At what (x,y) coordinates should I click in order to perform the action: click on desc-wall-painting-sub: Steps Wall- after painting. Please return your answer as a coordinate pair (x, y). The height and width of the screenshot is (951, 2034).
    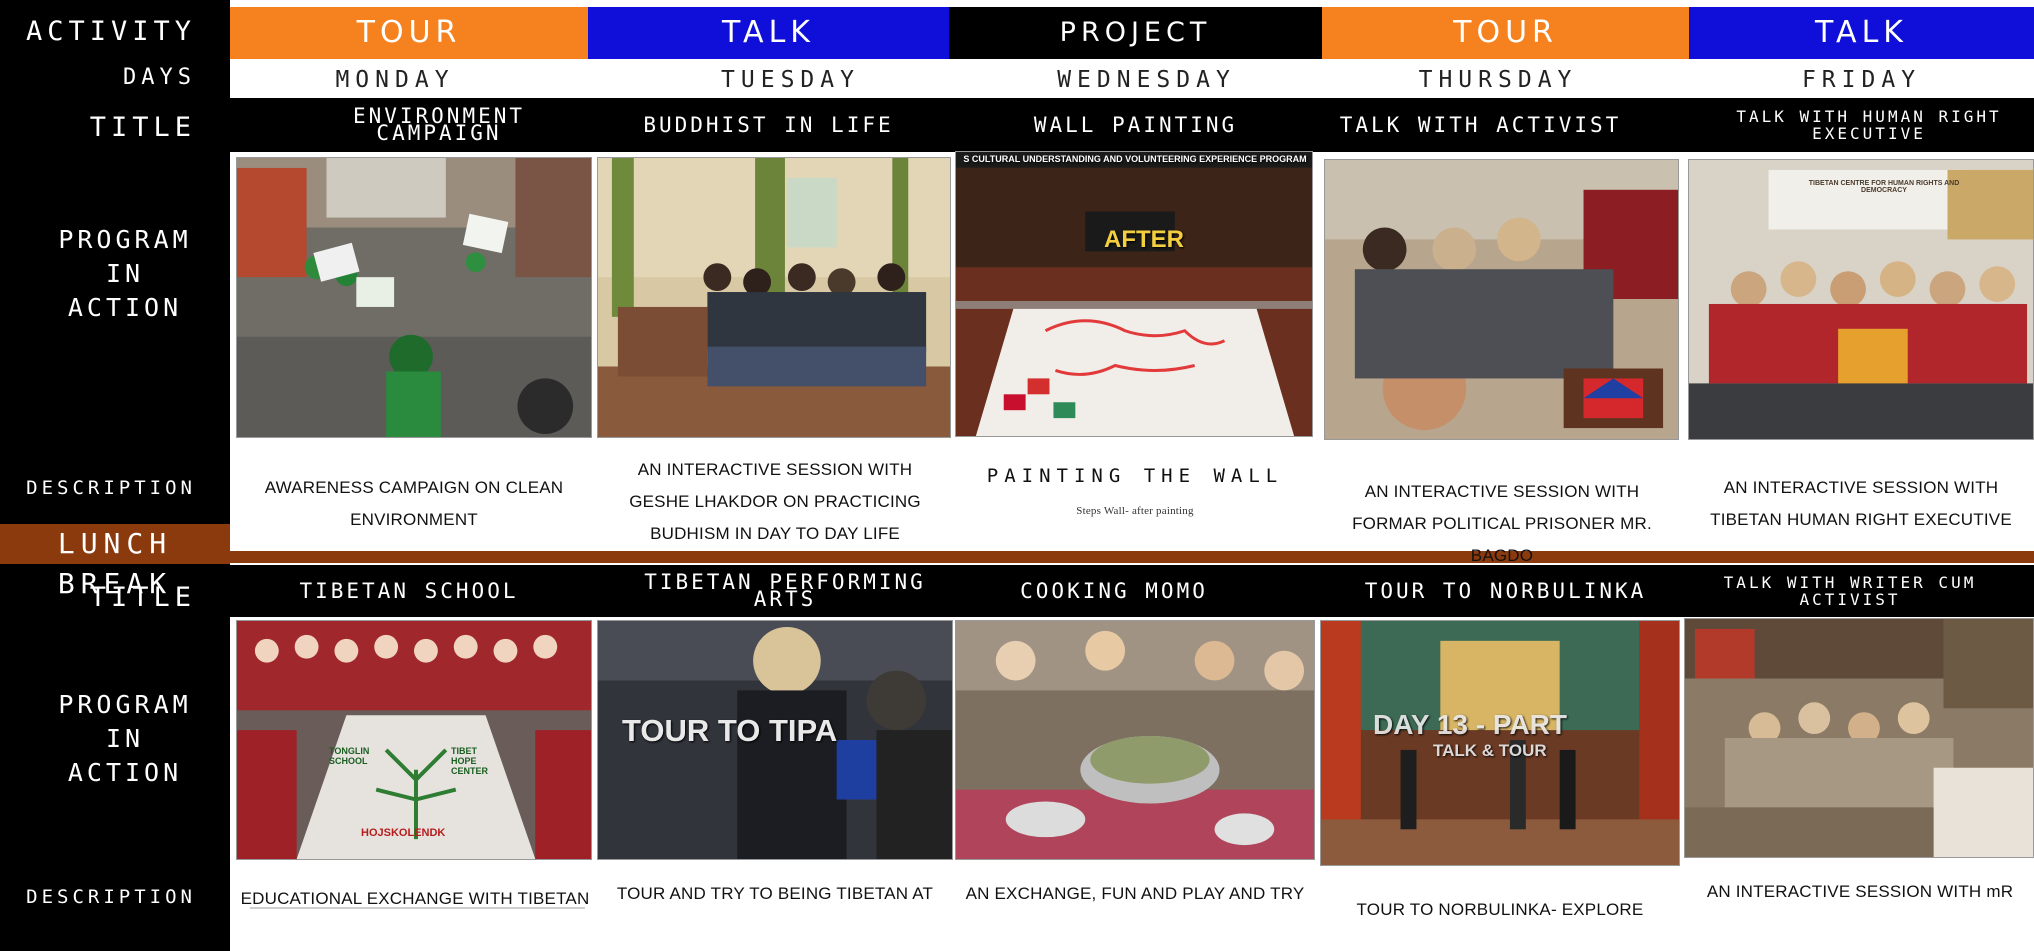
    Looking at the image, I should click on (1135, 511).